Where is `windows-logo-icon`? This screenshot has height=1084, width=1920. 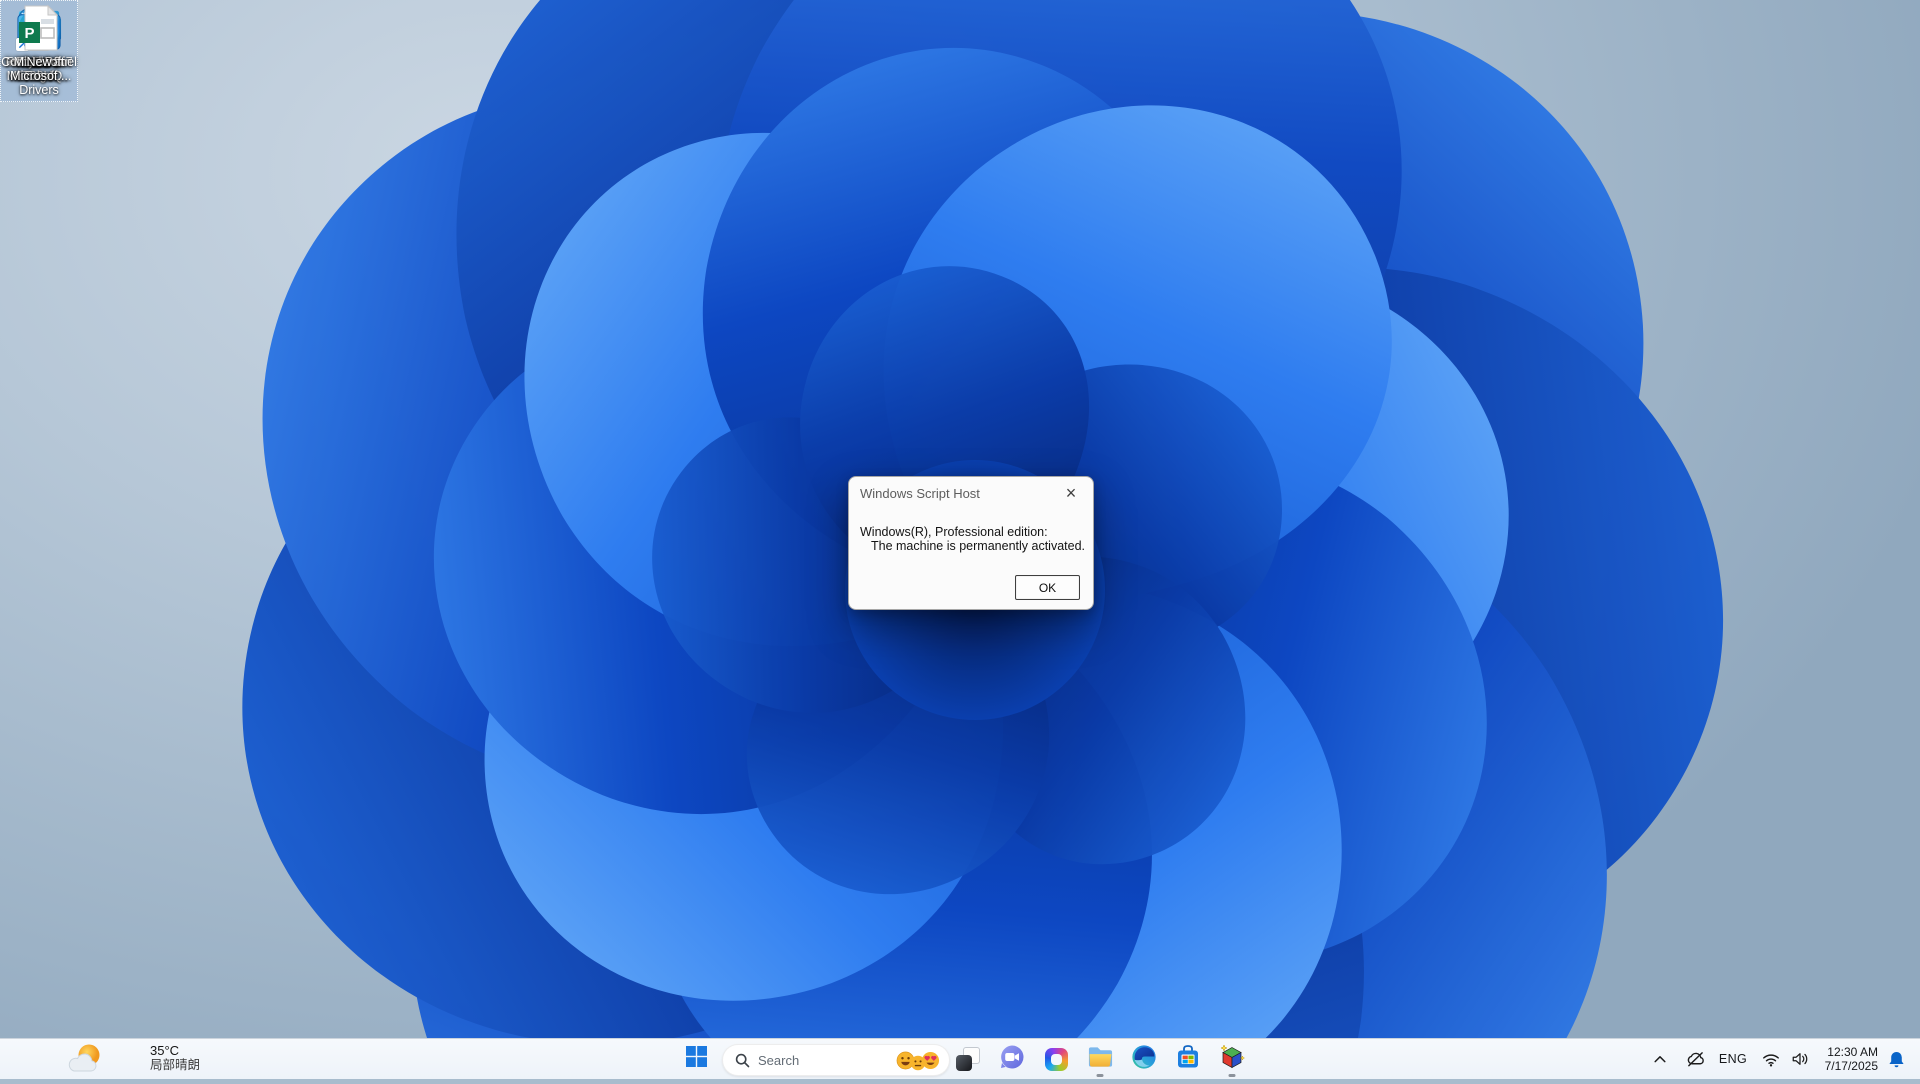 windows-logo-icon is located at coordinates (696, 1059).